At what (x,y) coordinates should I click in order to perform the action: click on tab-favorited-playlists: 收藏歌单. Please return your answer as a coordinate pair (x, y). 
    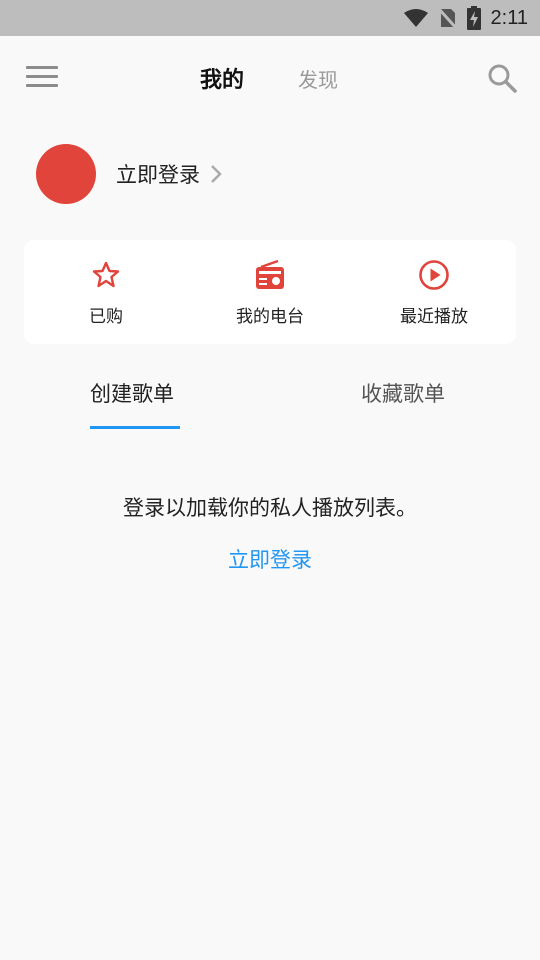
    Looking at the image, I should click on (403, 393).